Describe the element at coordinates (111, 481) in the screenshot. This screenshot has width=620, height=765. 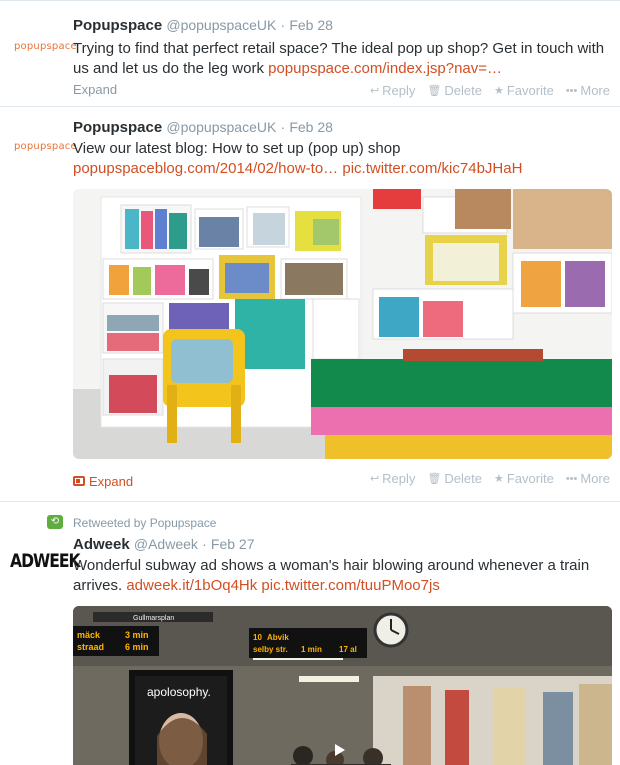
I see `expand-label: Expand` at that location.